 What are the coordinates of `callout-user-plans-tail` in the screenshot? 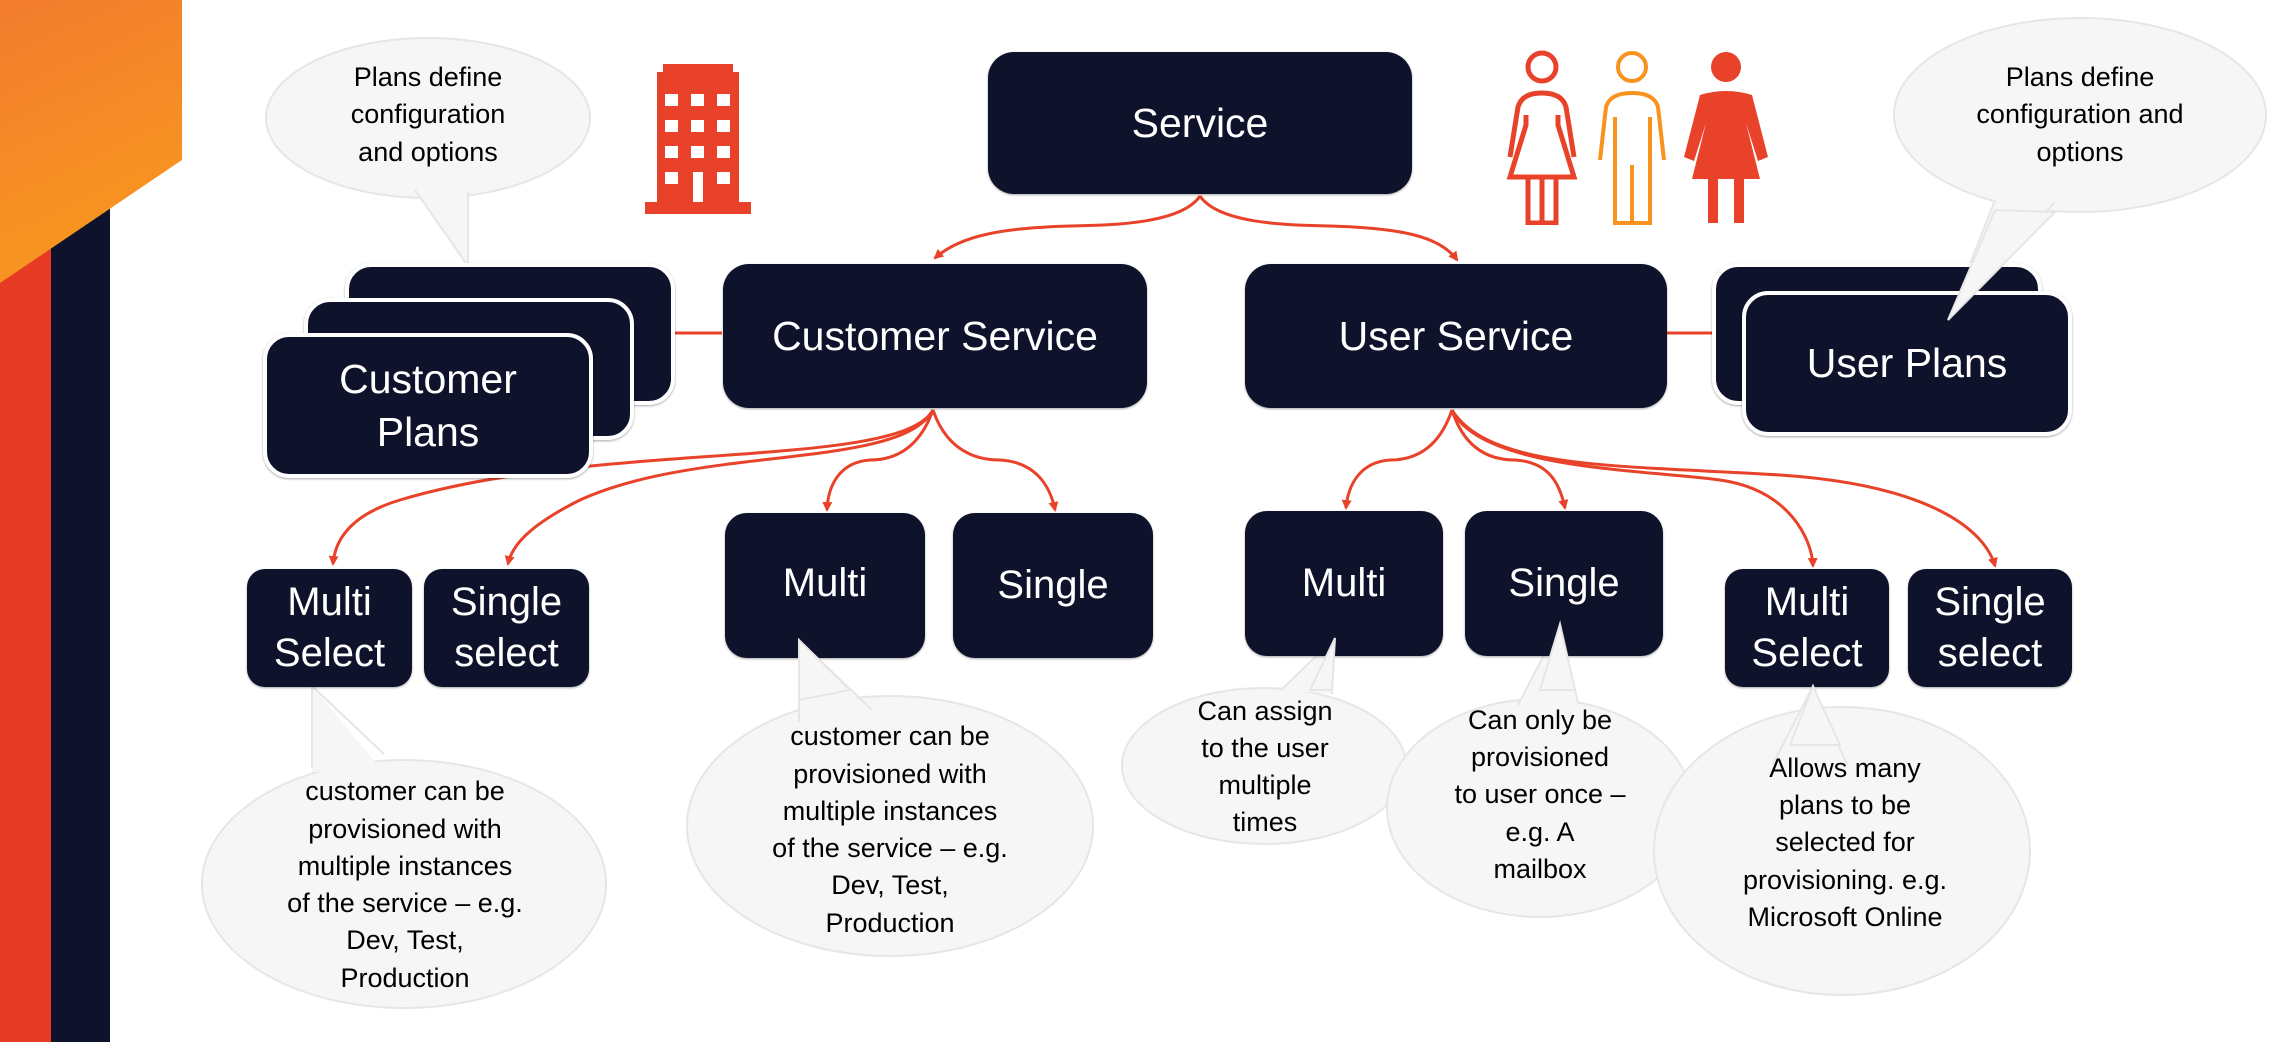 It's located at (2002, 264).